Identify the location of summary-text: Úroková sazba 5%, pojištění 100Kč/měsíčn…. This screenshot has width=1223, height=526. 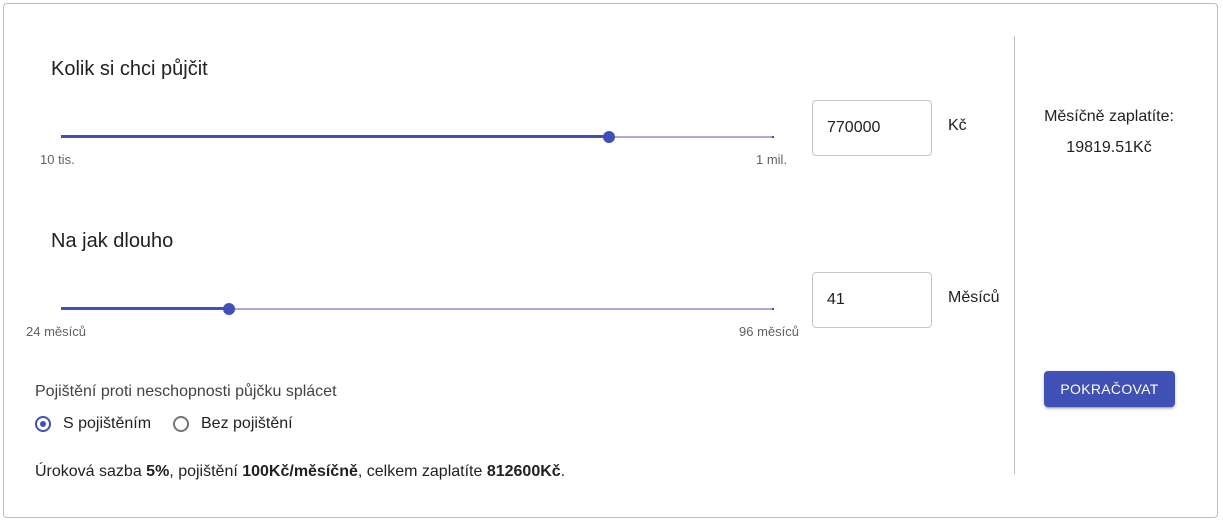
(300, 472).